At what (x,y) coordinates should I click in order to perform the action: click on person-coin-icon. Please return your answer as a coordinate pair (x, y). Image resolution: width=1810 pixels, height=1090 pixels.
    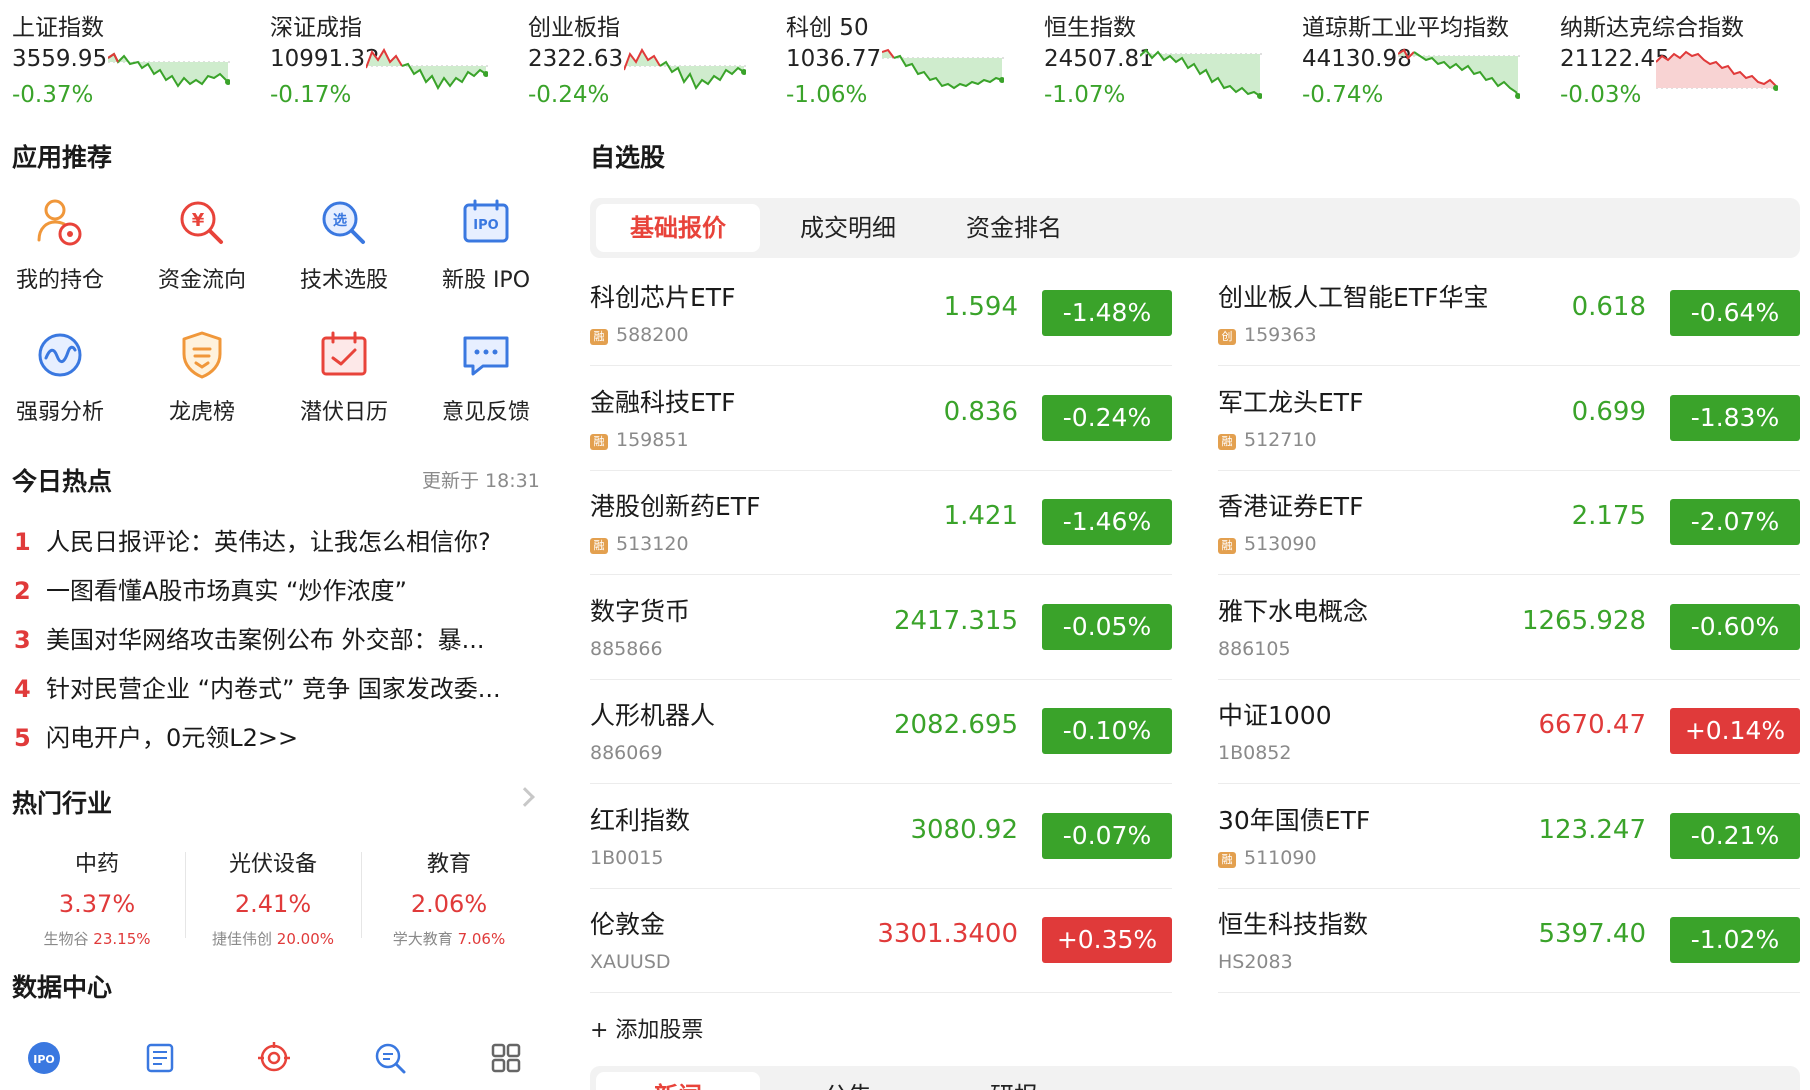
    Looking at the image, I should click on (59, 222).